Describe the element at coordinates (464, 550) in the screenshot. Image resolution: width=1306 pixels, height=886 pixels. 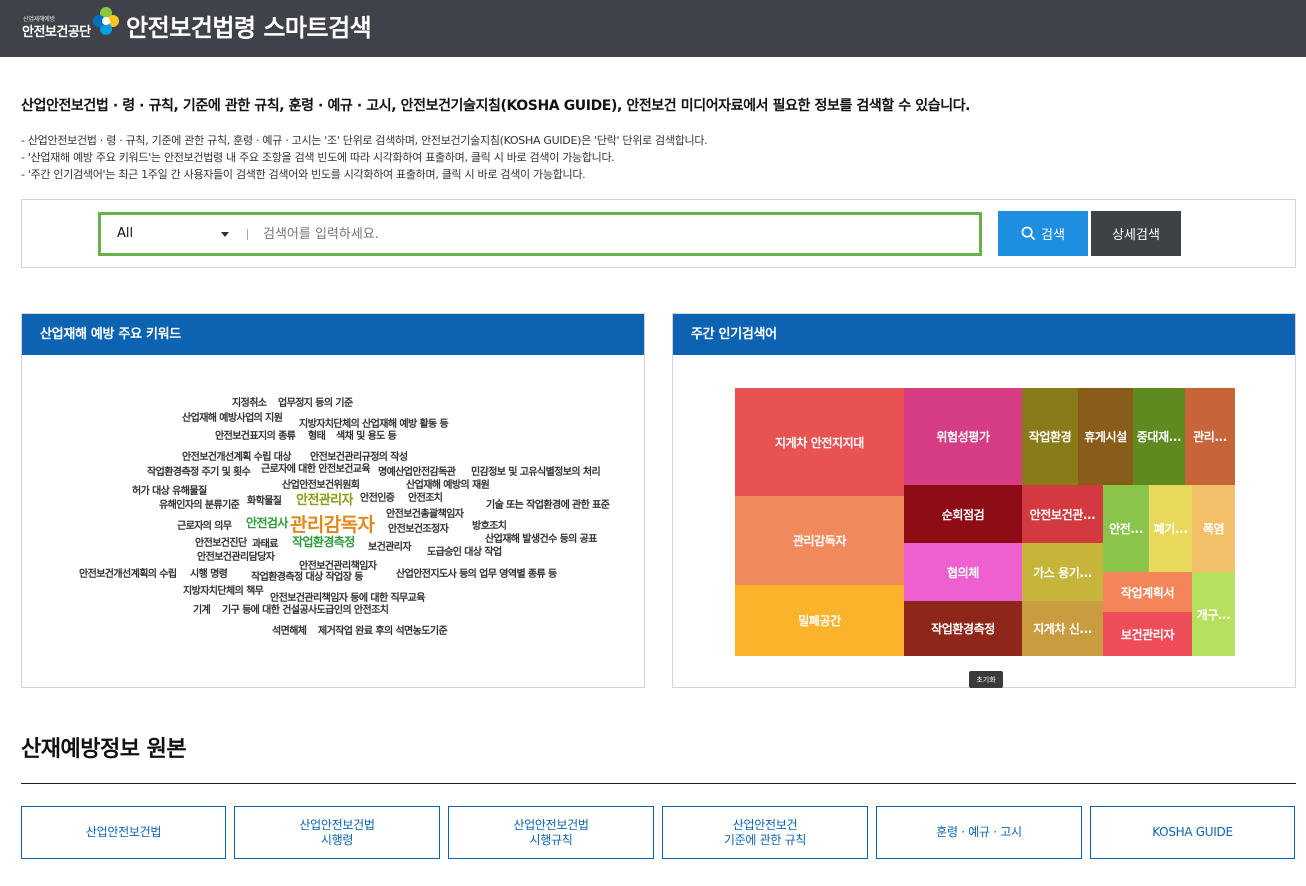
I see `keyword-item: 도급승인 대상 작업` at that location.